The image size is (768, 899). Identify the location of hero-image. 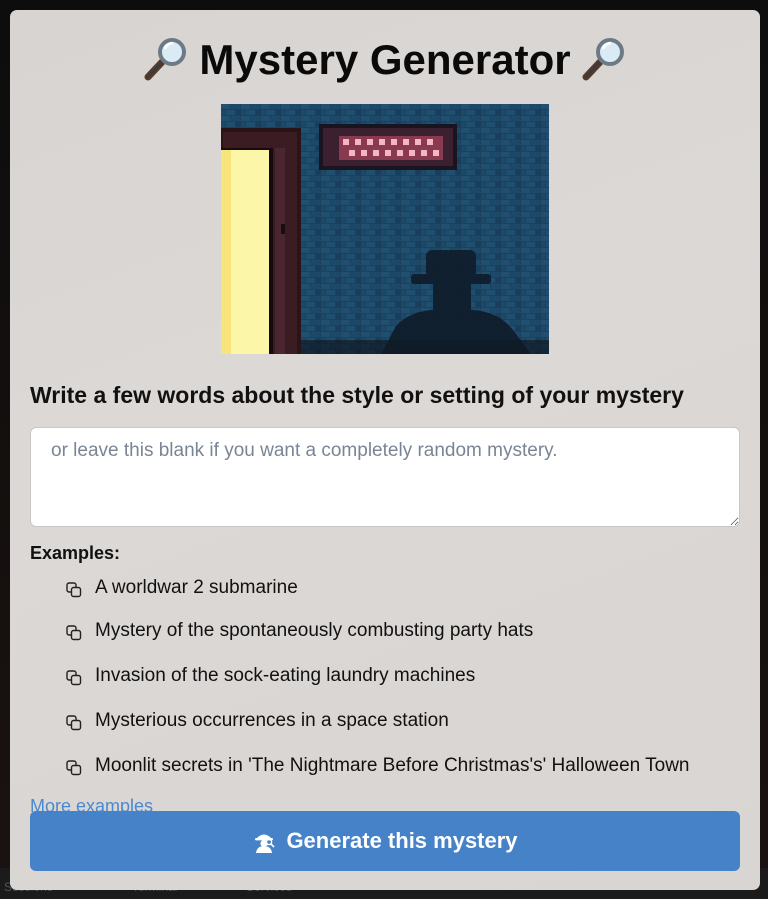
(385, 229).